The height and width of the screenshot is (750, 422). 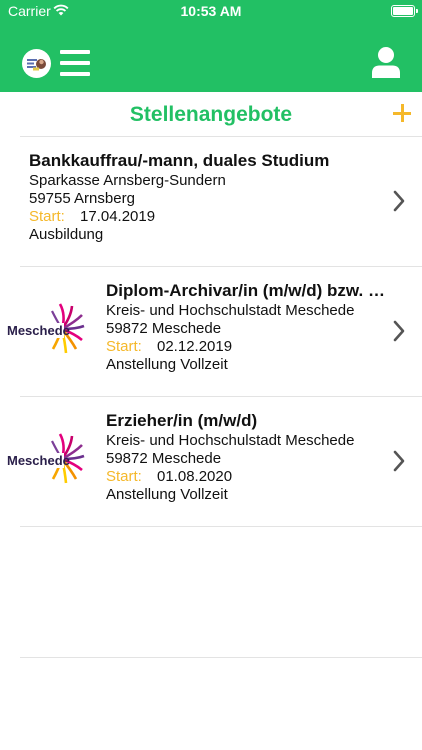 I want to click on status-bar: Carrier 10:53 AM, so click(x=211, y=12).